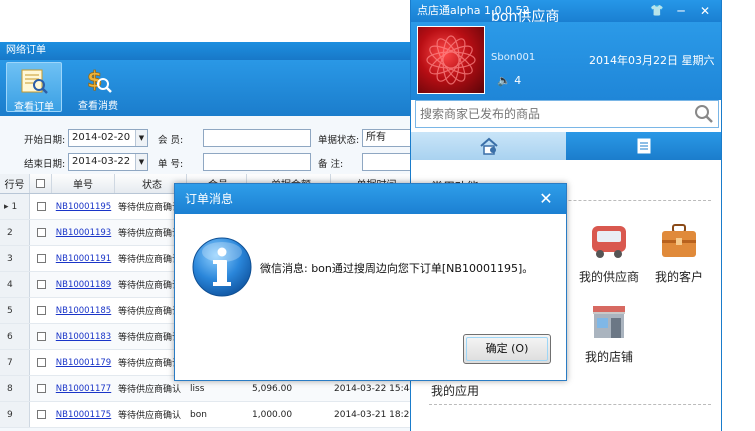 This screenshot has height=431, width=755. I want to click on app-my-store: 我的店铺, so click(609, 333).